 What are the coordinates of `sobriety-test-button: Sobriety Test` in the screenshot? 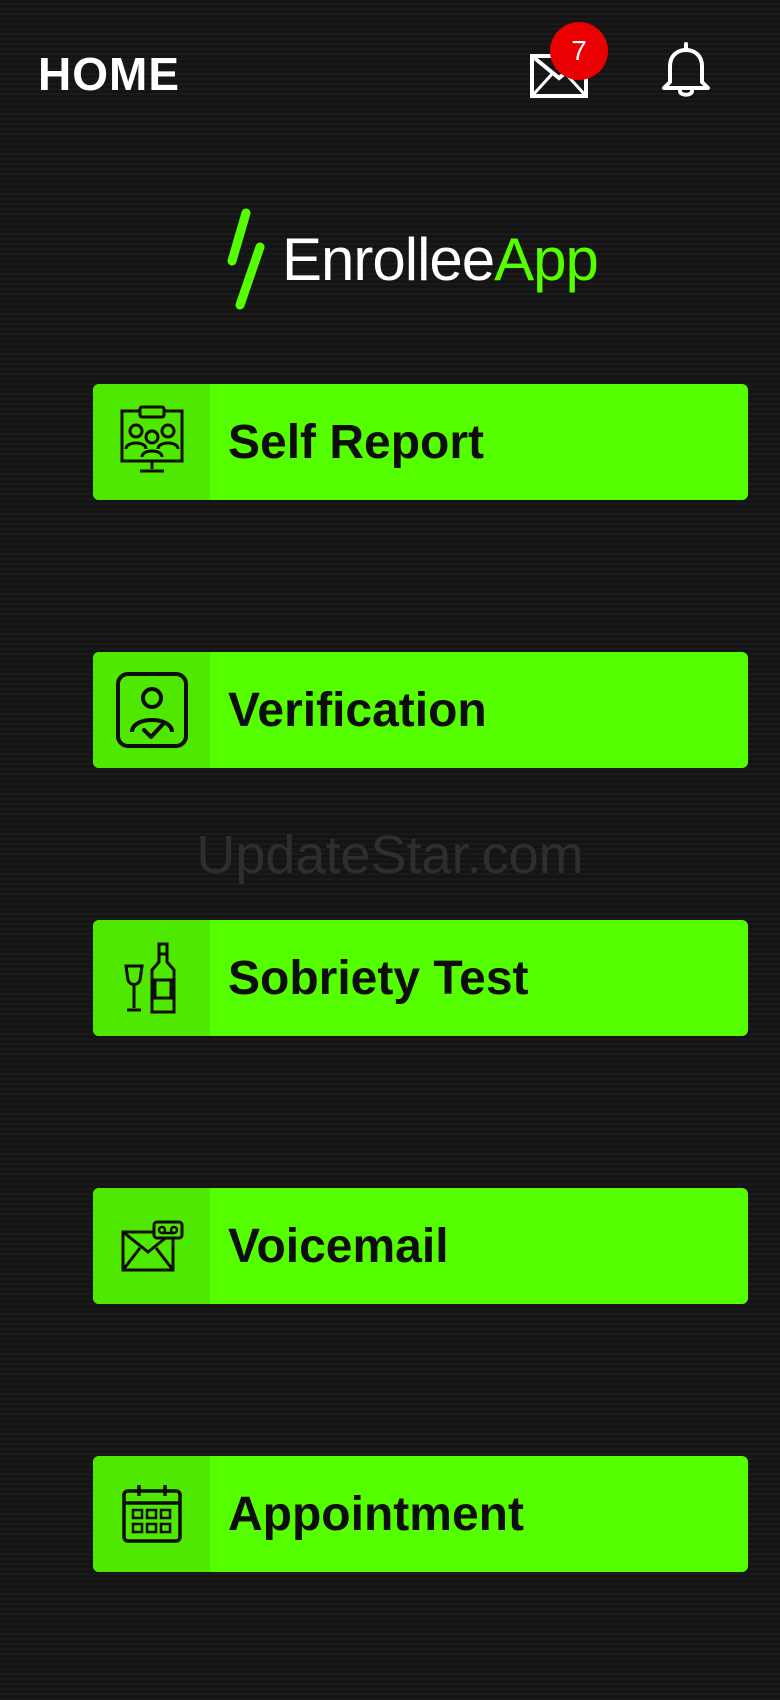 It's located at (420, 978).